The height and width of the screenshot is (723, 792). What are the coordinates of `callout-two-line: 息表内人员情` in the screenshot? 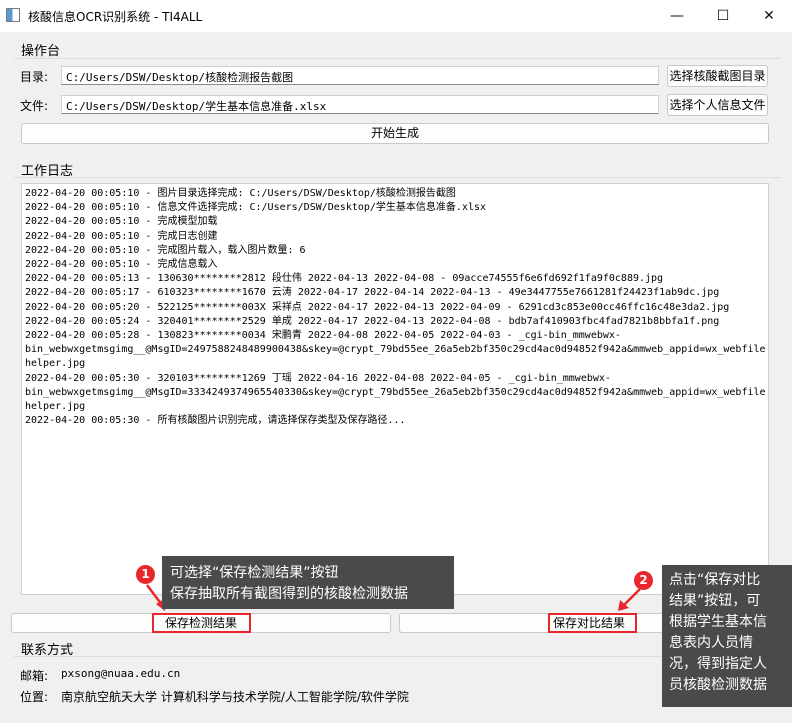 It's located at (711, 643).